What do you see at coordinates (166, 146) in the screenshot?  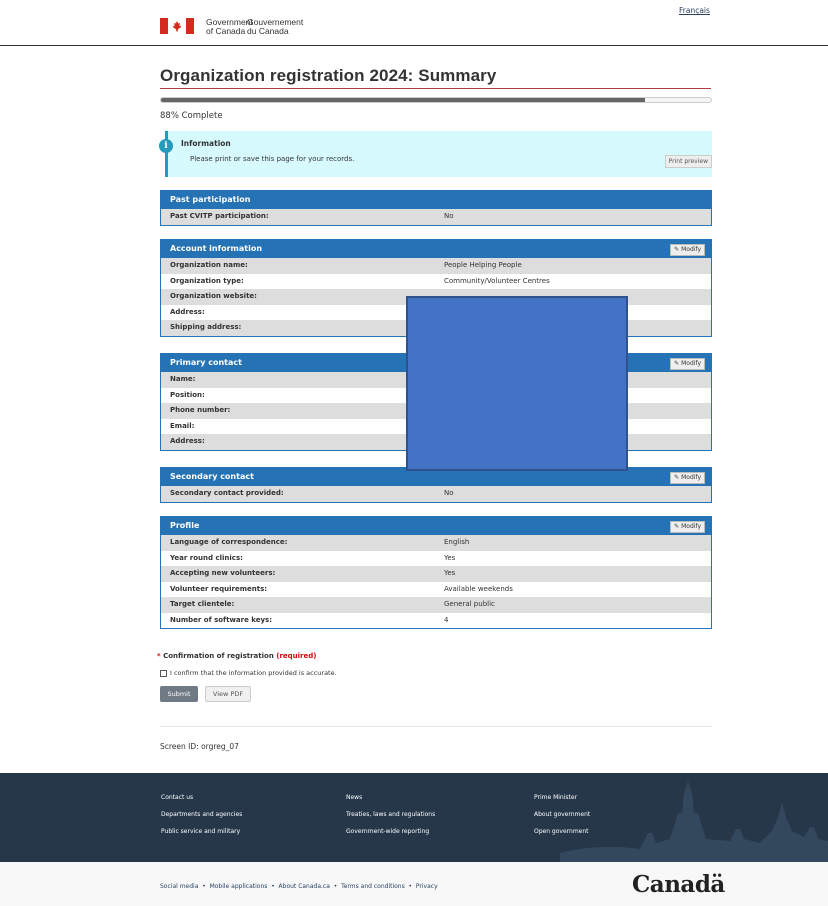 I see `info-icon: i` at bounding box center [166, 146].